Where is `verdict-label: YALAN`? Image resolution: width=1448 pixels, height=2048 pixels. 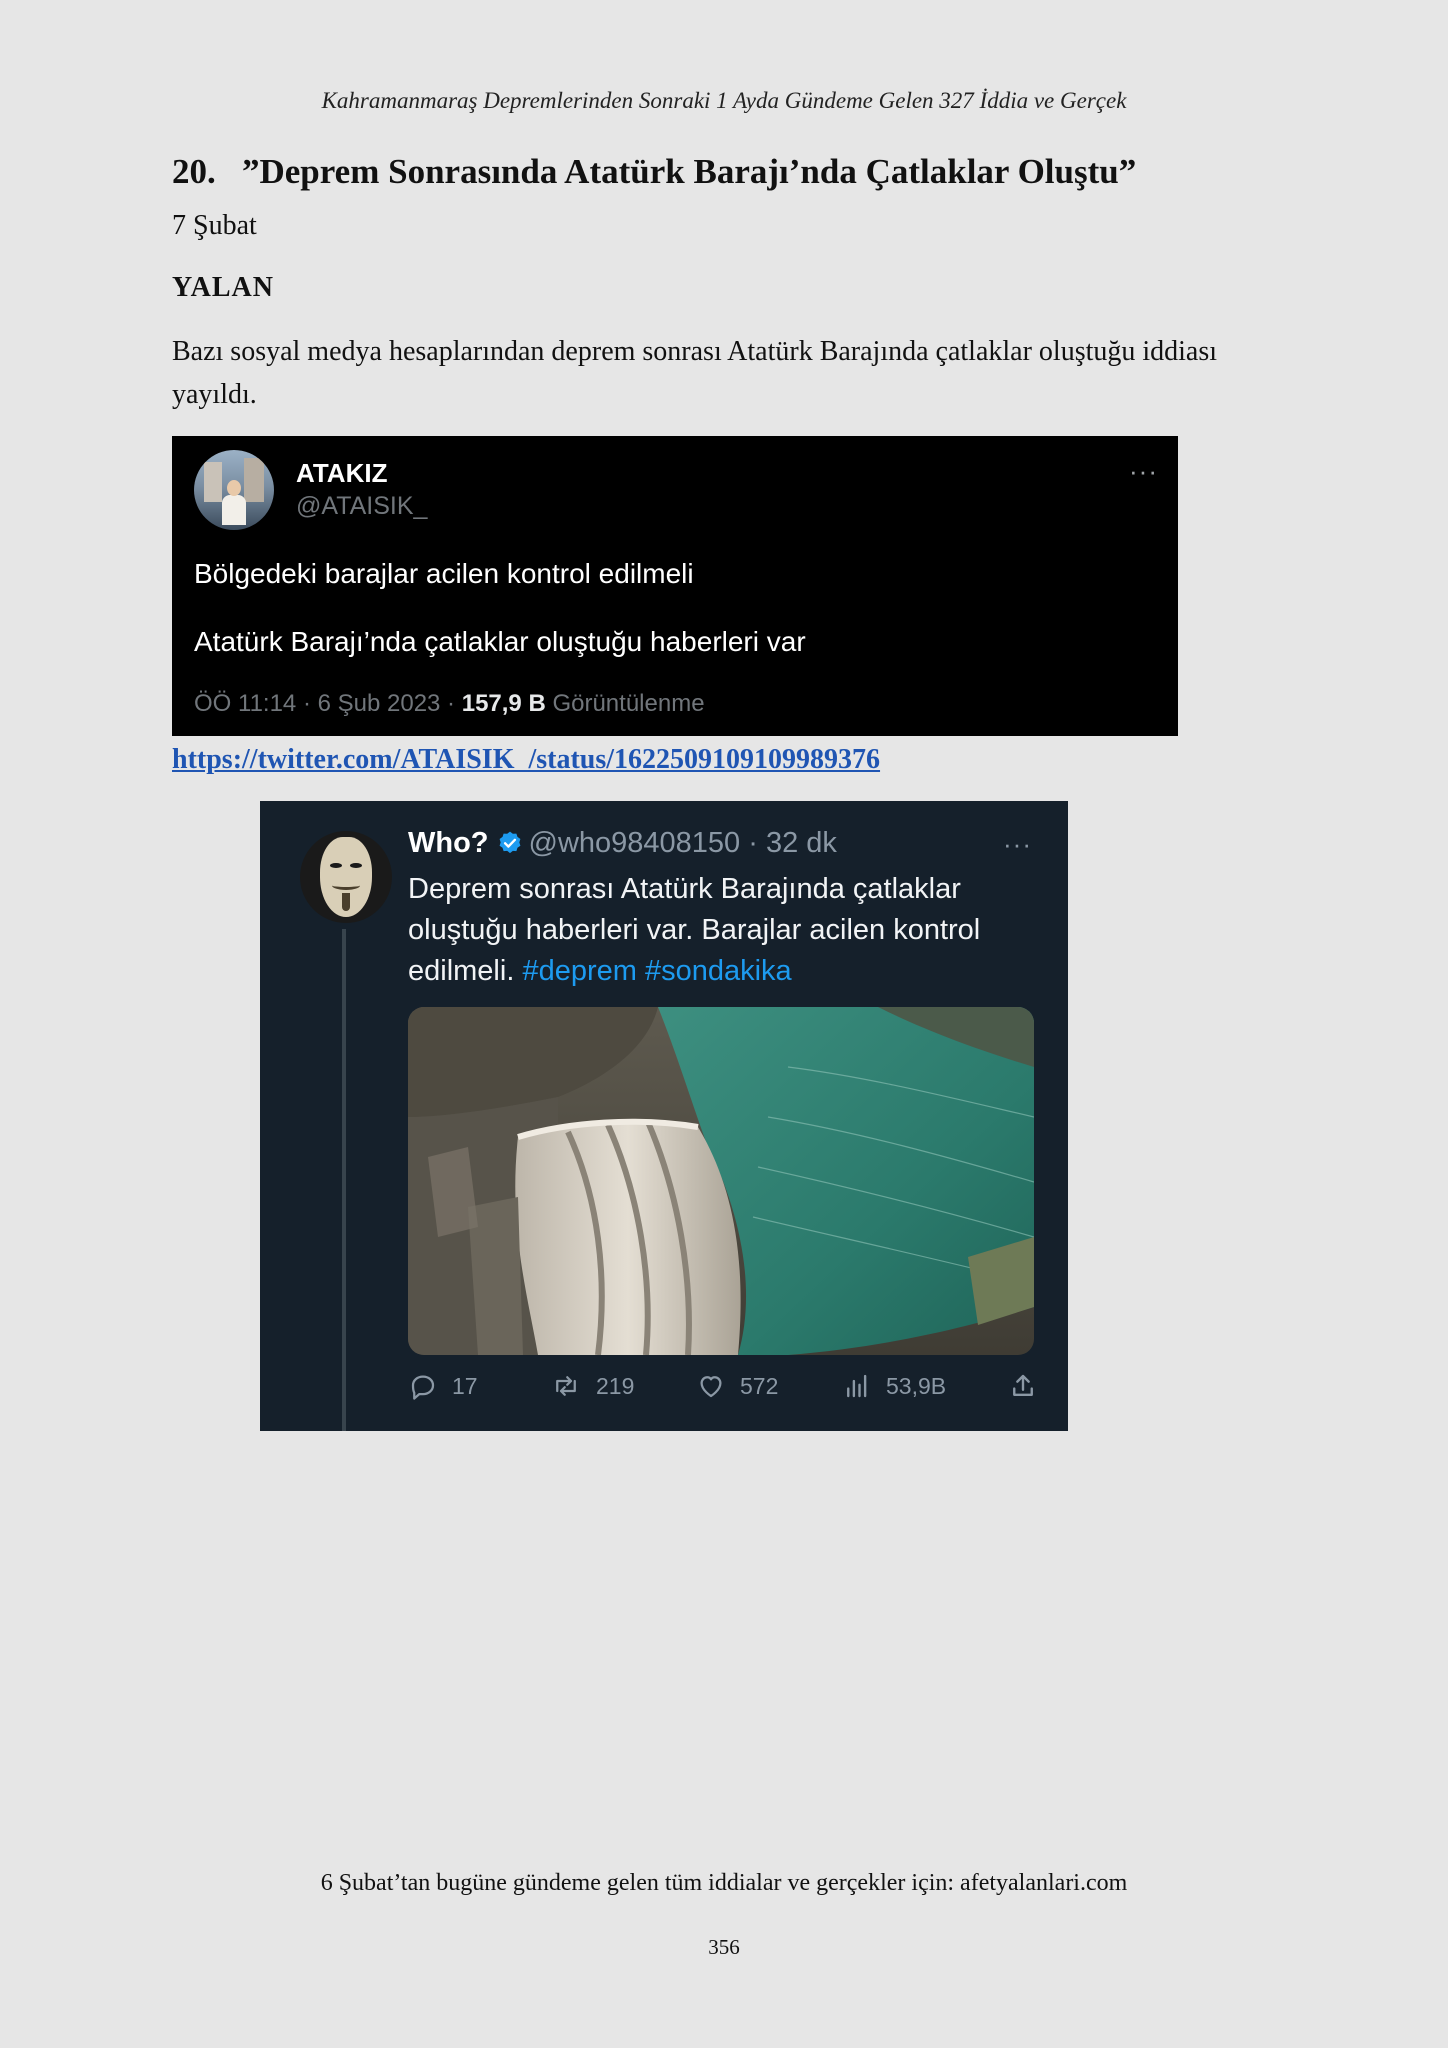 verdict-label: YALAN is located at coordinates (223, 287).